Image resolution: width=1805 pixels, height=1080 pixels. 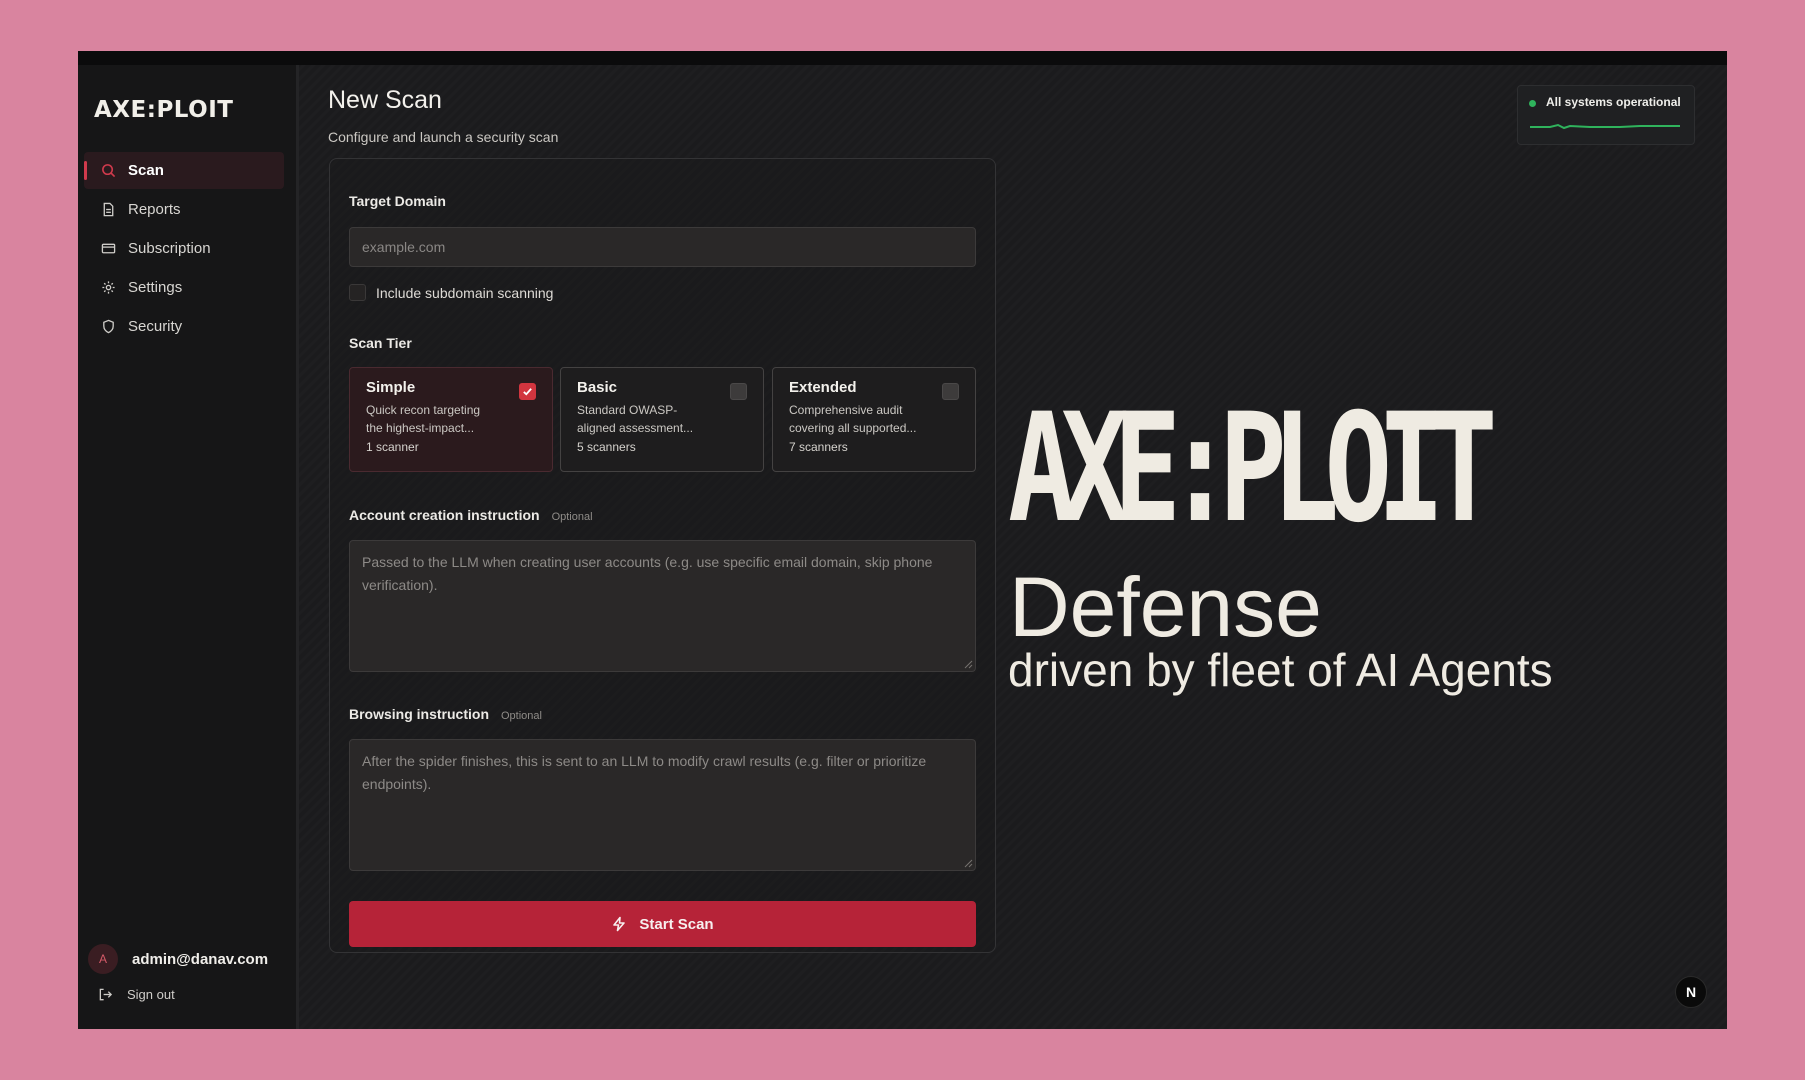 I want to click on browsing-instruction-label: Browsing instruction Optional, so click(x=445, y=714).